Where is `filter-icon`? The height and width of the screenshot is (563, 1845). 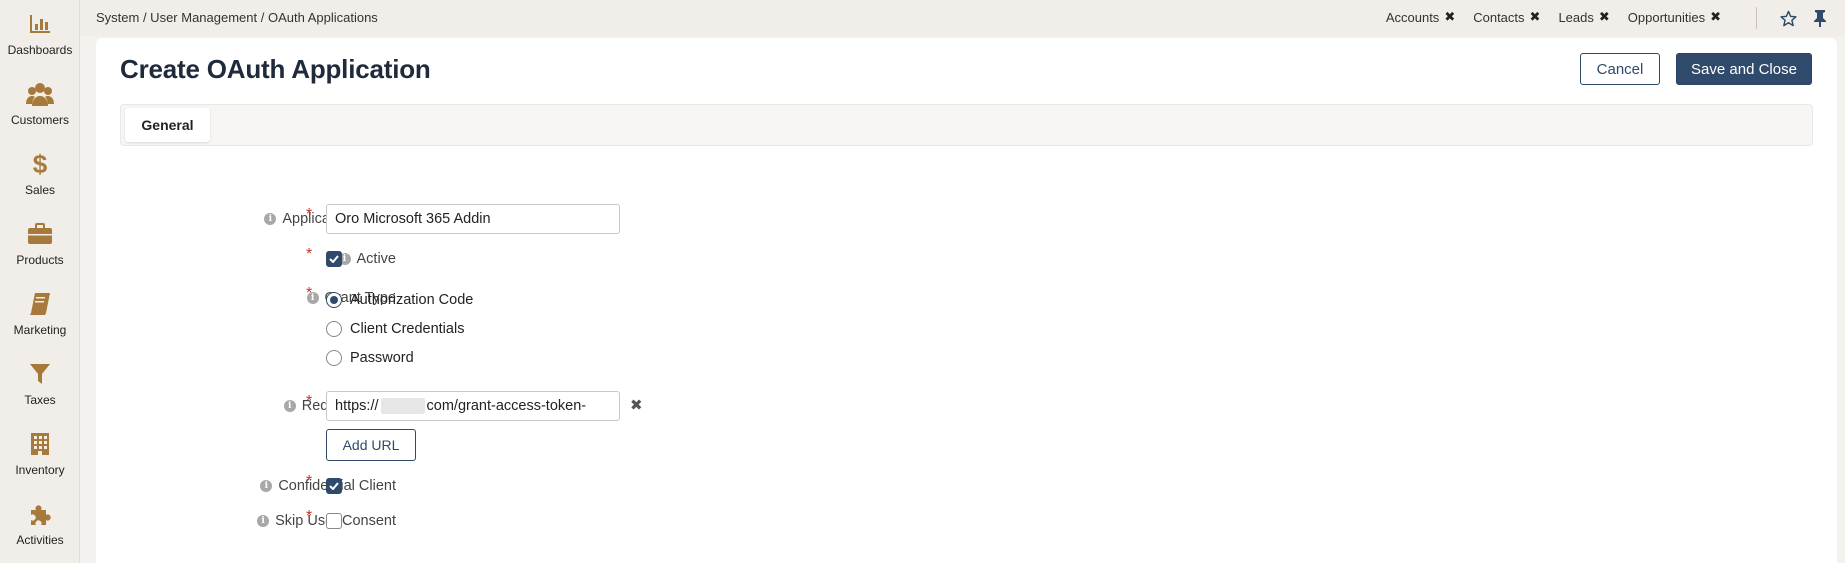
filter-icon is located at coordinates (40, 374).